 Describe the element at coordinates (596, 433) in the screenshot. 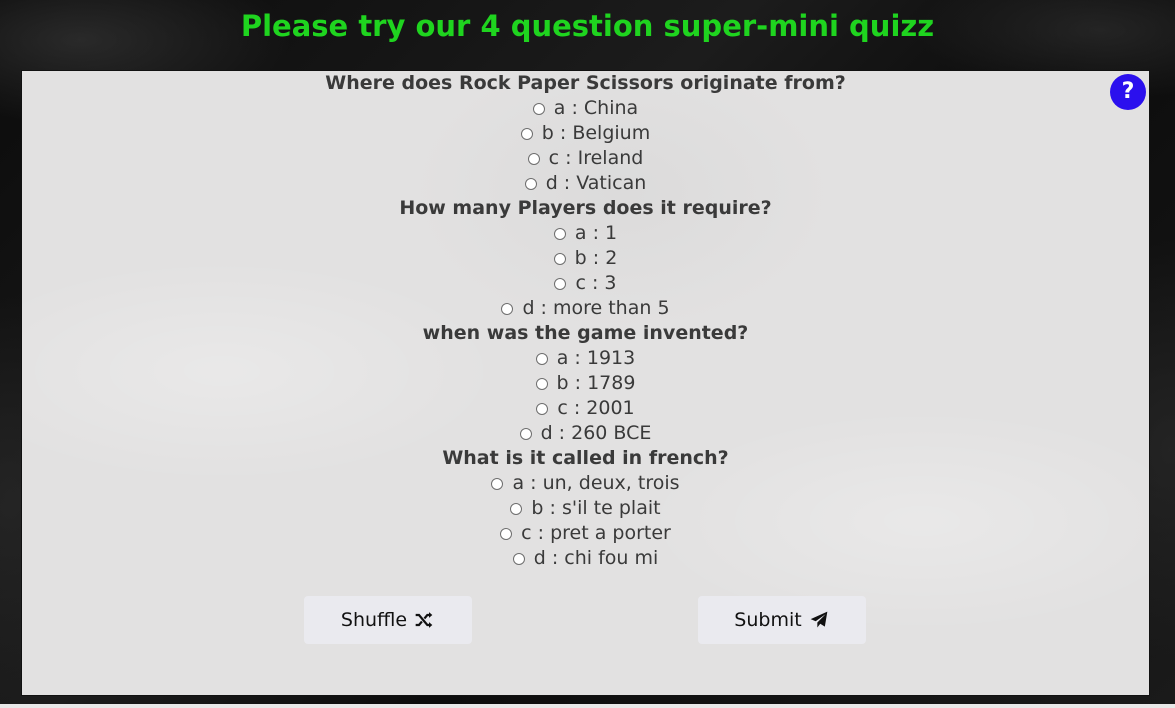

I see `option-label: d : 260 BCE` at that location.